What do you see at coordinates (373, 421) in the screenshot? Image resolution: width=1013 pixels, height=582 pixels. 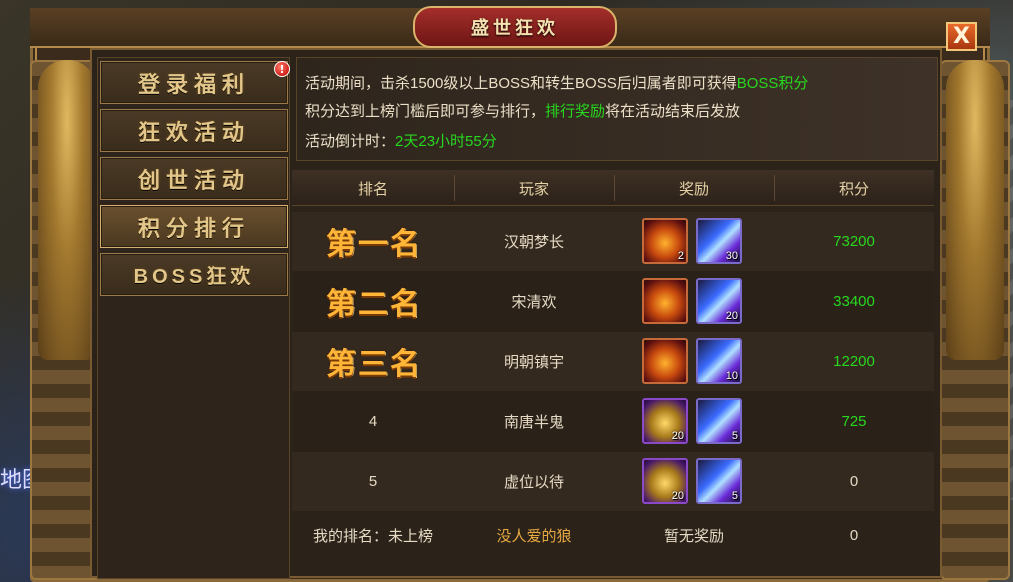 I see `rank-number: 4` at bounding box center [373, 421].